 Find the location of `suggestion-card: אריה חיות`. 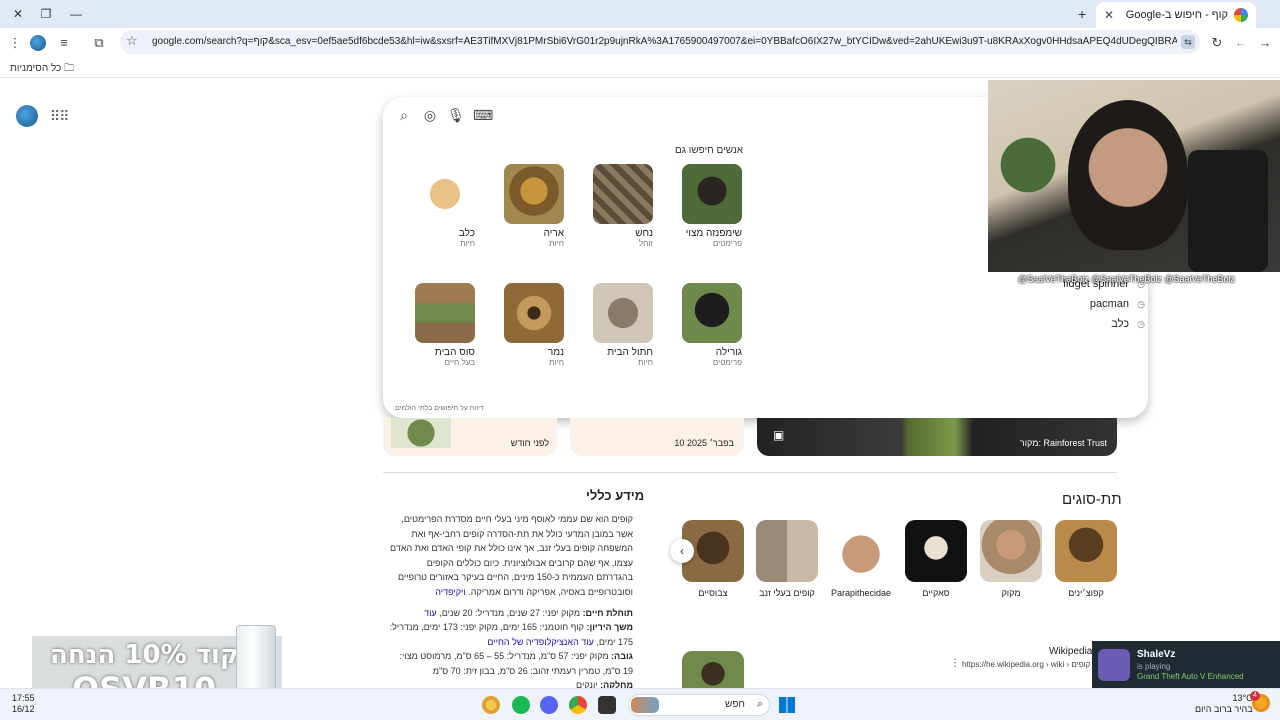

suggestion-card: אריה חיות is located at coordinates (534, 206).